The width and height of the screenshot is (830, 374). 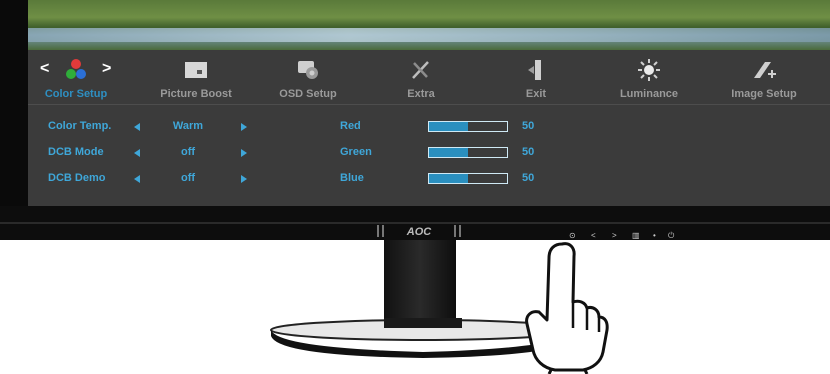 I want to click on menu-item-osd-setup: OSD Setup, so click(x=308, y=77).